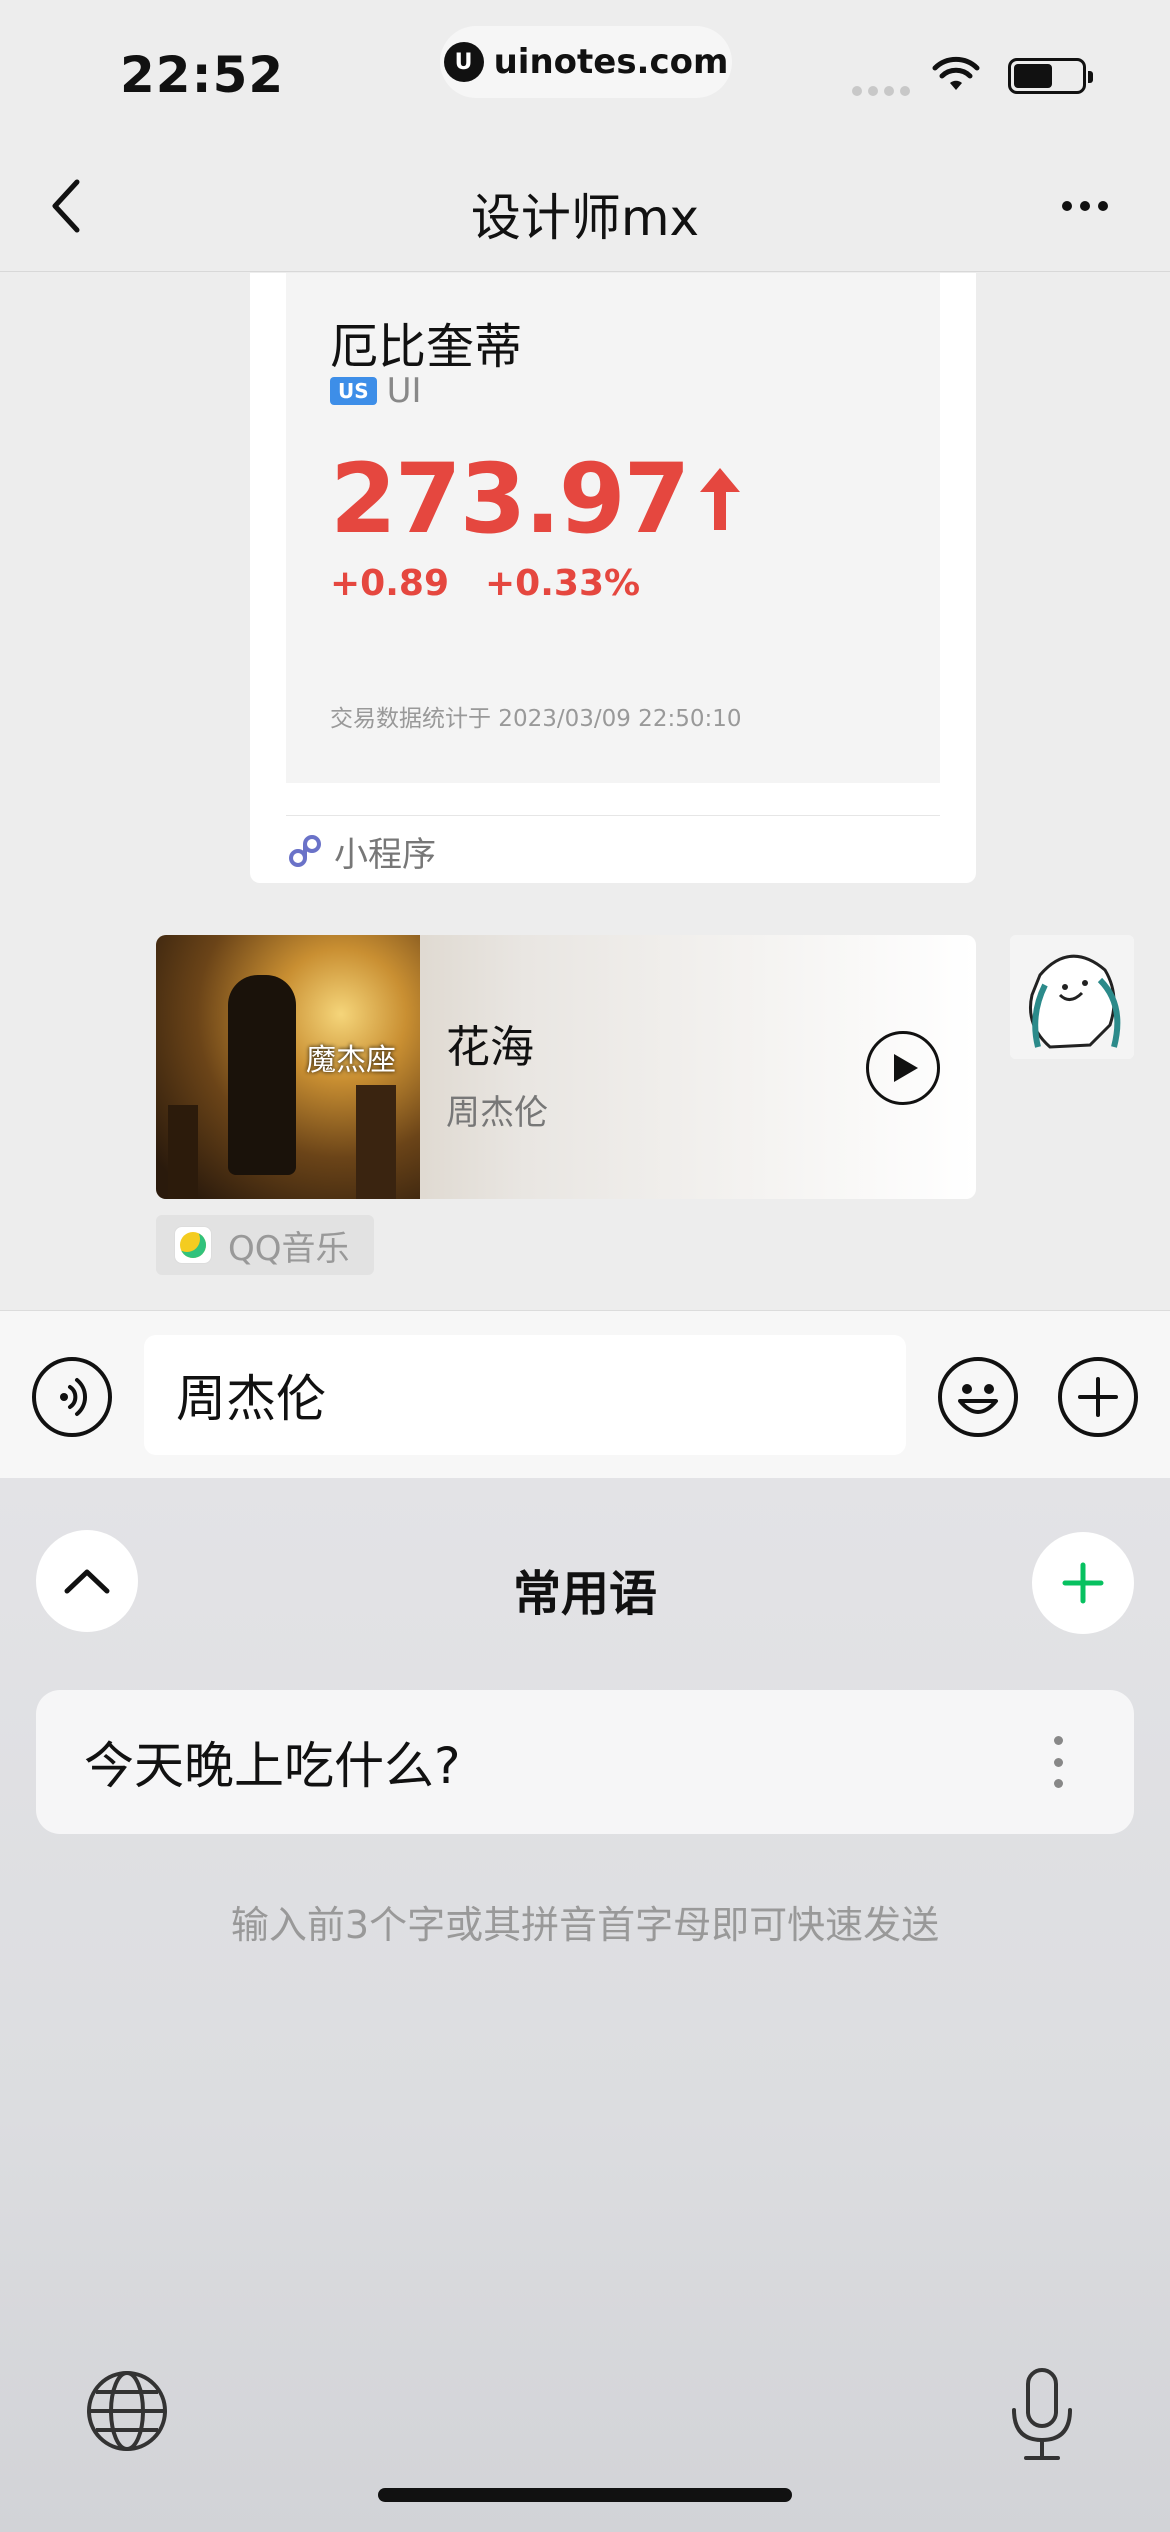 The height and width of the screenshot is (2532, 1170). What do you see at coordinates (585, 218) in the screenshot?
I see `page-title: 设计师mx` at bounding box center [585, 218].